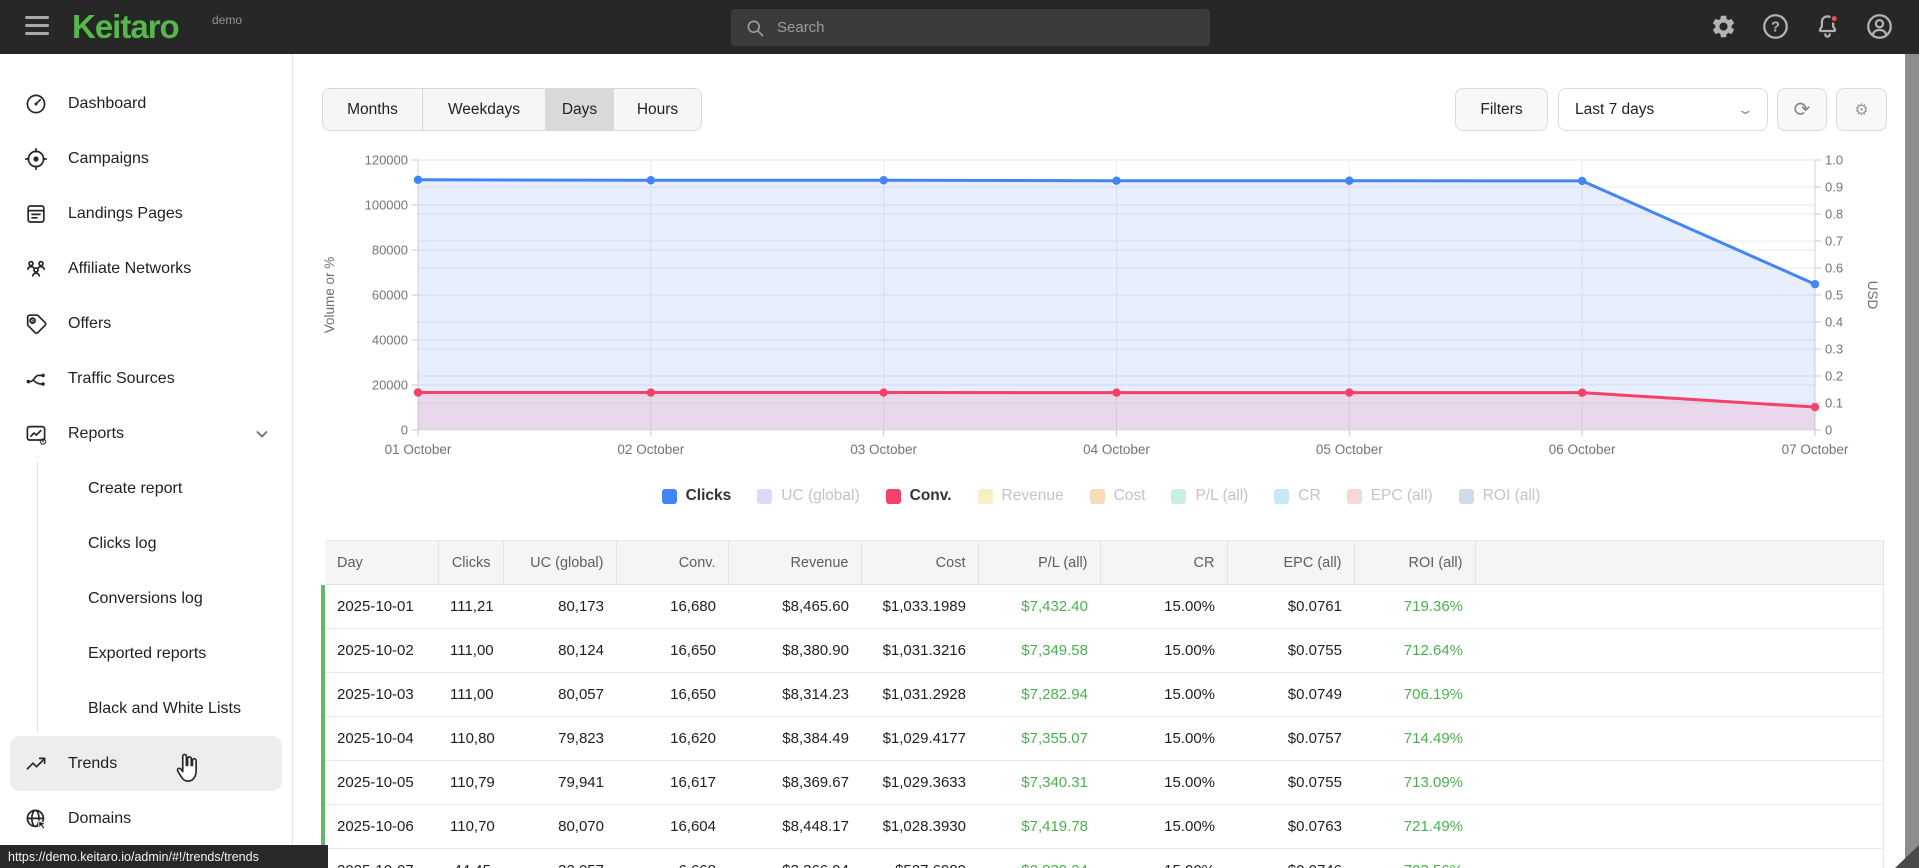 The width and height of the screenshot is (1919, 868). What do you see at coordinates (386, 205) in the screenshot?
I see `svg-text: 100000` at bounding box center [386, 205].